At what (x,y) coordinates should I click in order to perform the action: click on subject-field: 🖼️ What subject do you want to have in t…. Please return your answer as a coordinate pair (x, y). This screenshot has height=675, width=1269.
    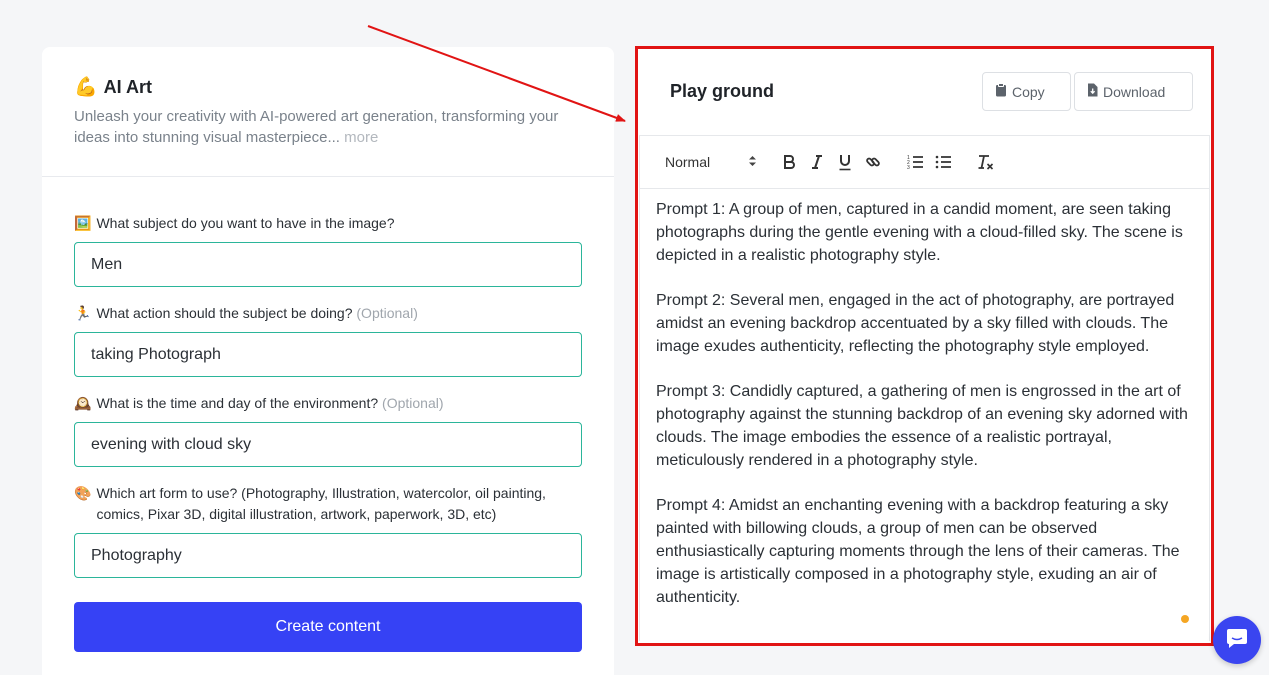
    Looking at the image, I should click on (328, 250).